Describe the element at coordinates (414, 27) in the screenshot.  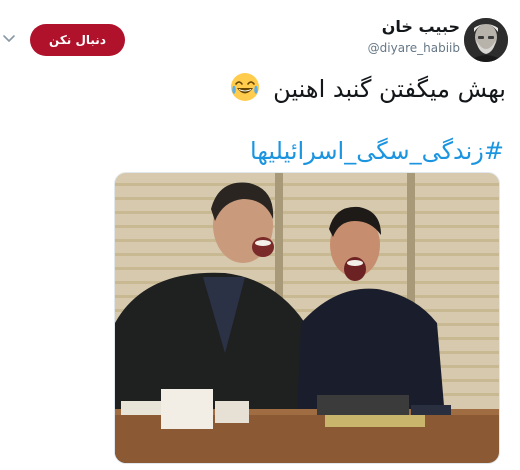
I see `author-display-name: حبیب خان` at that location.